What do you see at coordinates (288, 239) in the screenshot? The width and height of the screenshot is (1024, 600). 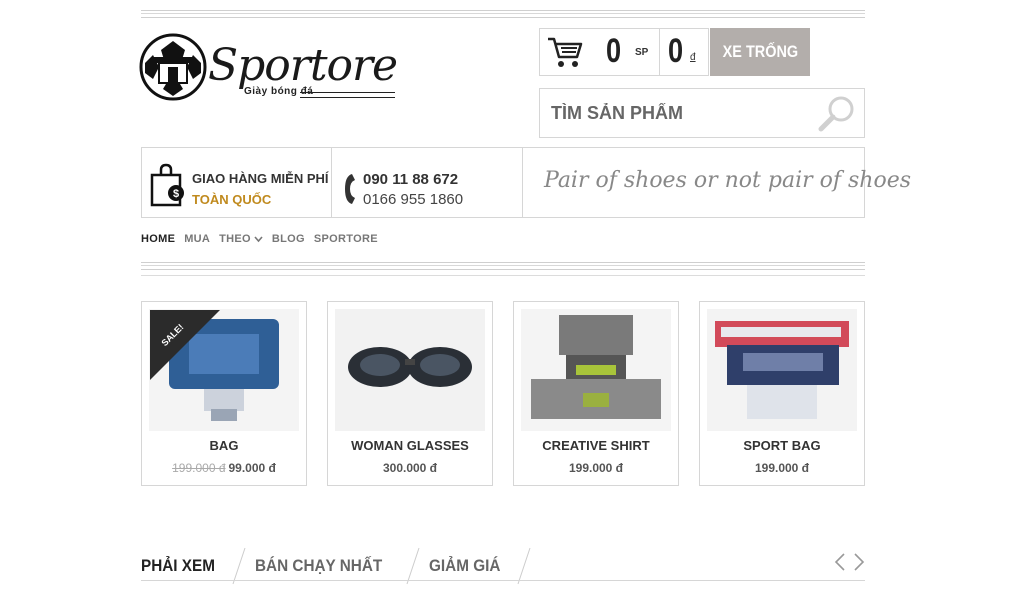 I see `nav-item-blog: BLOG` at bounding box center [288, 239].